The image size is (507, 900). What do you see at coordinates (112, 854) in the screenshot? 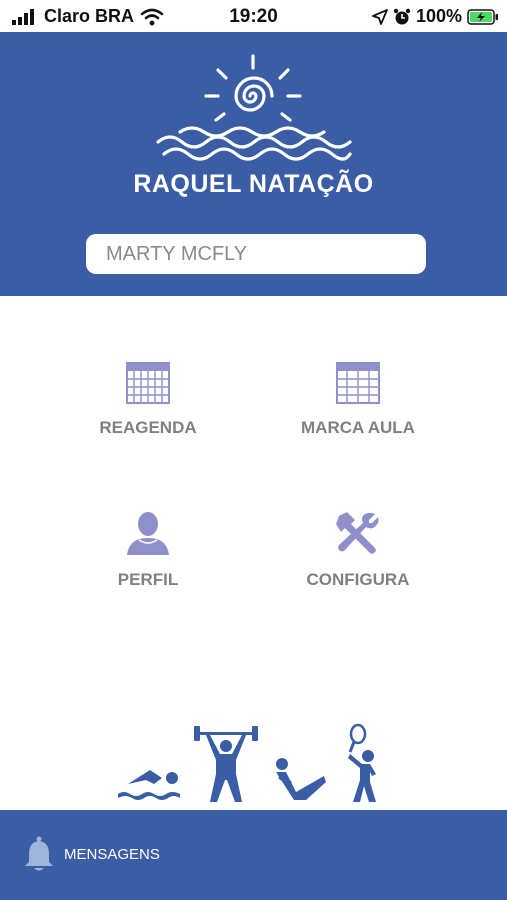
I see `messages-label: MENSAGENS` at bounding box center [112, 854].